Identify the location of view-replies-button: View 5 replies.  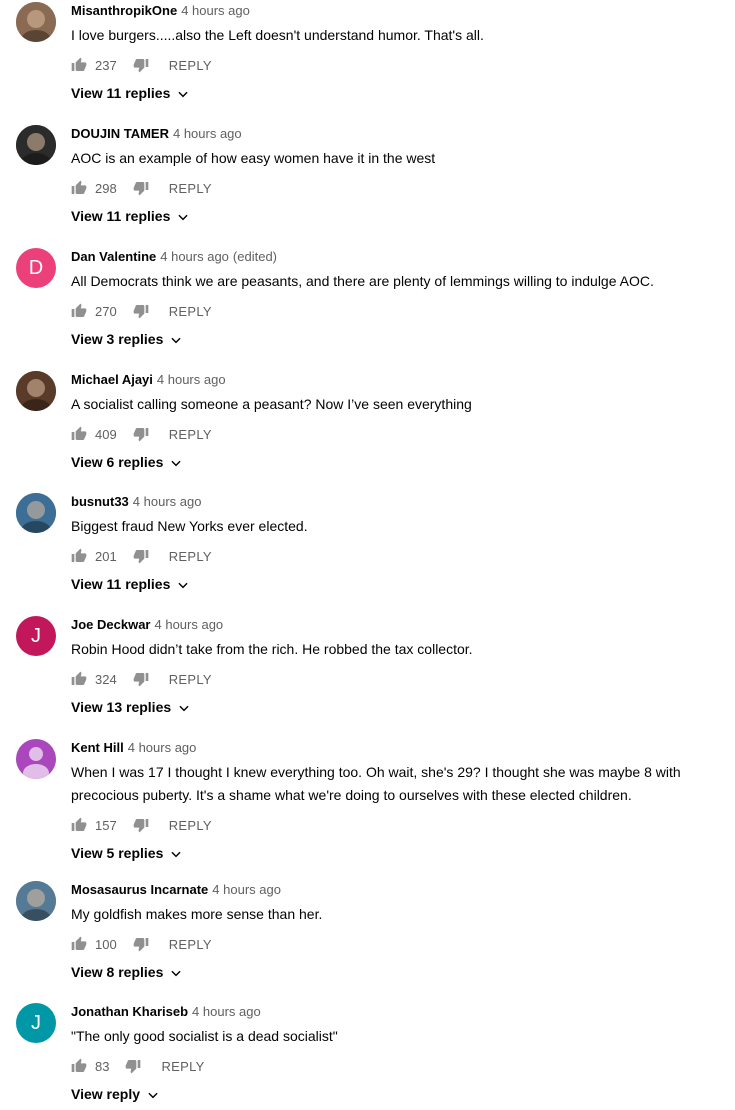
(126, 853).